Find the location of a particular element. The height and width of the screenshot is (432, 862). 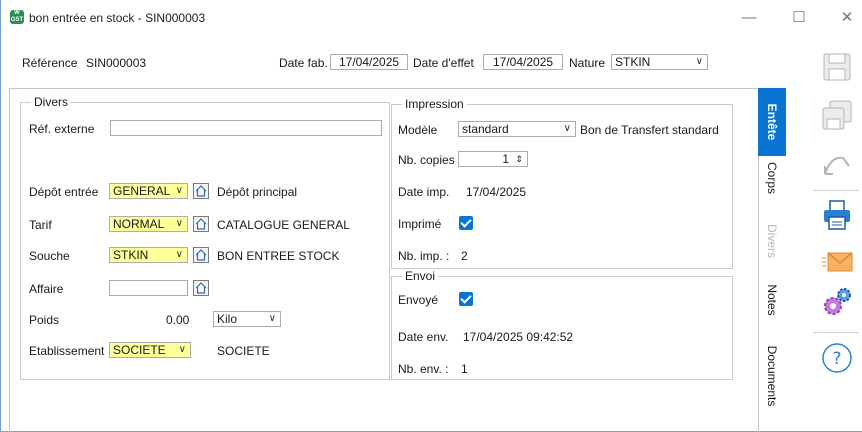

etablissement-desc: SOCIETE is located at coordinates (243, 351).